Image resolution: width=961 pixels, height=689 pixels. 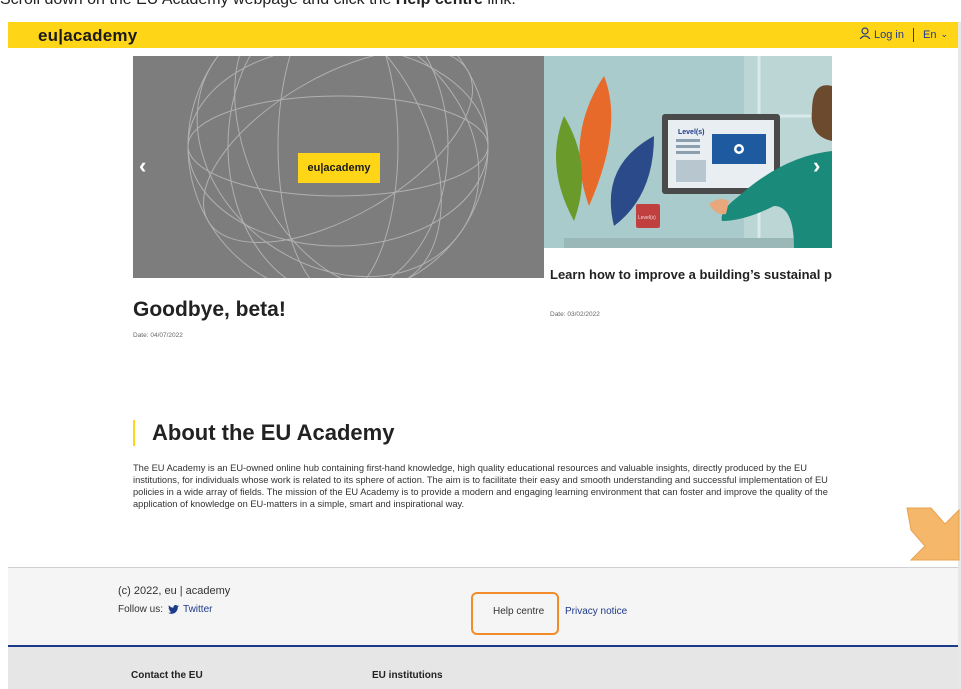 I want to click on brand-logo: eu|academy, so click(x=87, y=36).